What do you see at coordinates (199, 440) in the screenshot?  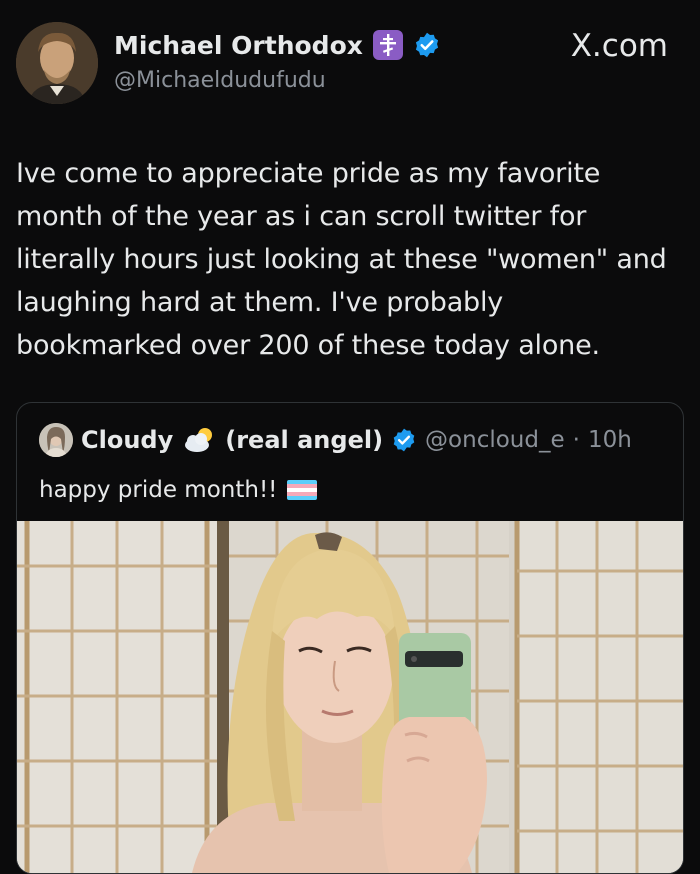 I see `sun-behind-cloud-icon` at bounding box center [199, 440].